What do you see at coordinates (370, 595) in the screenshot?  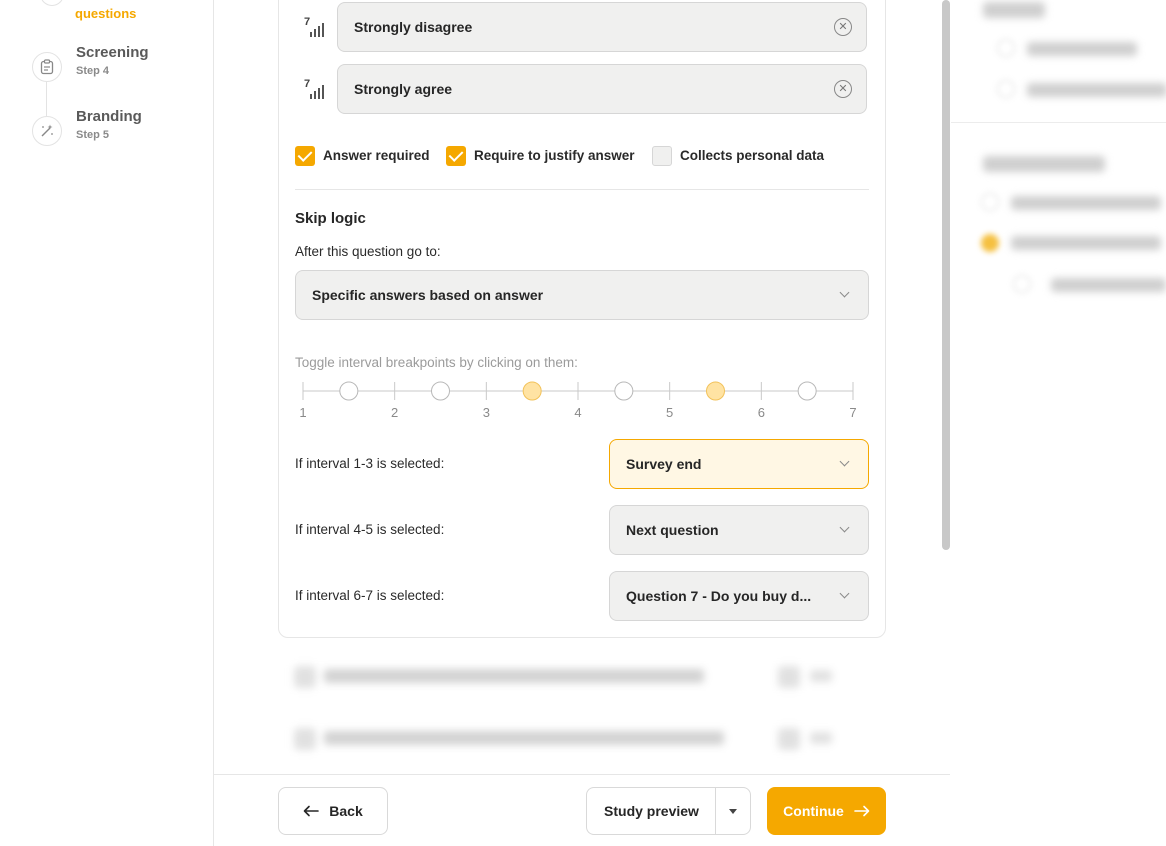 I see `interval-label: If interval 6-7 is selected:` at bounding box center [370, 595].